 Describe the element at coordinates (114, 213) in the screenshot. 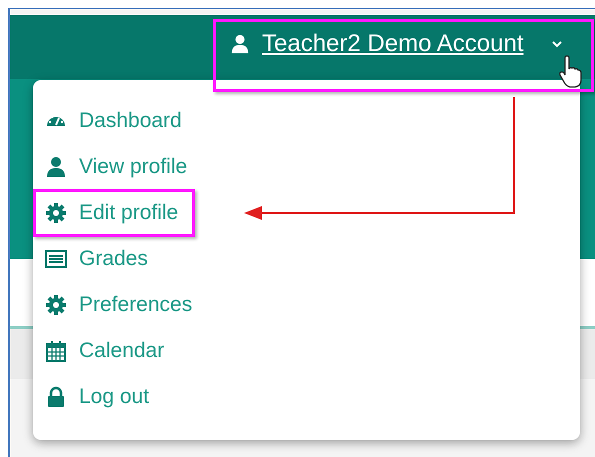

I see `menu-item: Edit profile` at that location.